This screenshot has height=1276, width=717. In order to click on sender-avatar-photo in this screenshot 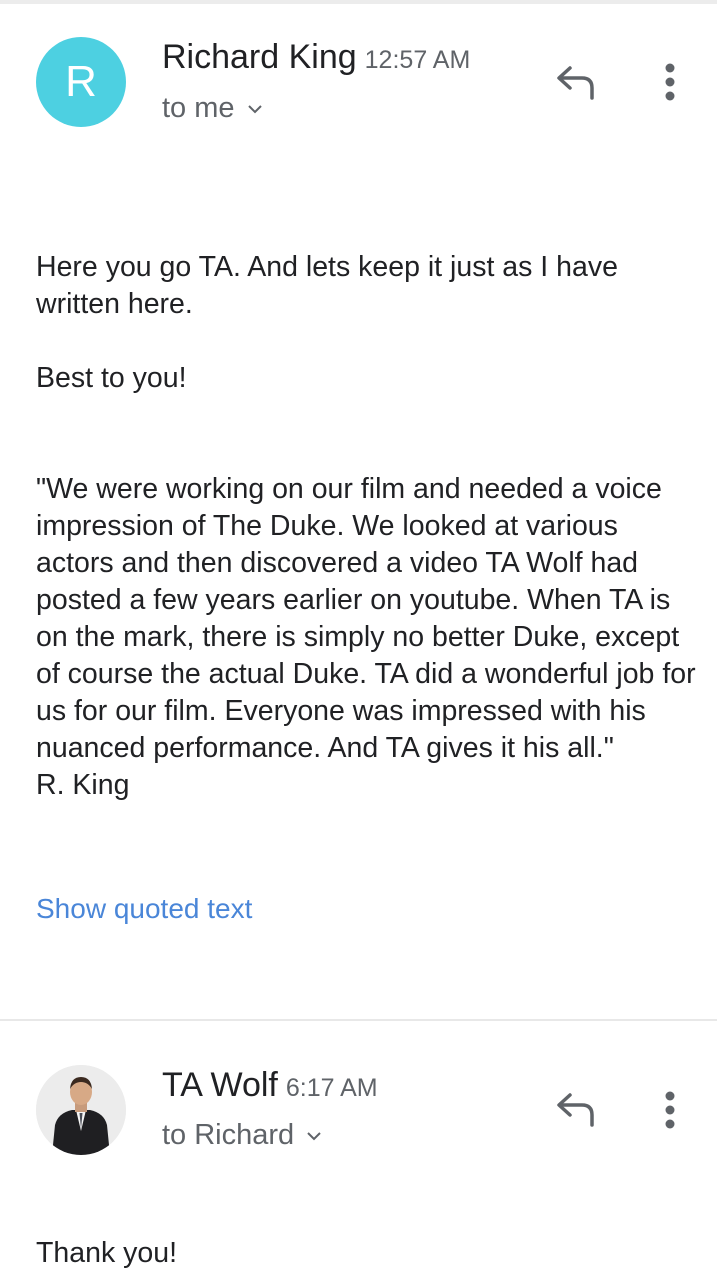, I will do `click(81, 1110)`.